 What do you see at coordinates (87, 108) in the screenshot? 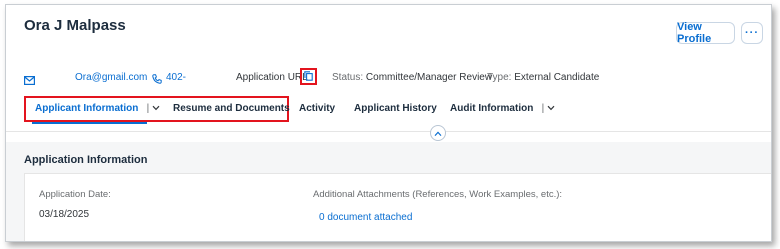
I see `tab-label: Applicant Information` at bounding box center [87, 108].